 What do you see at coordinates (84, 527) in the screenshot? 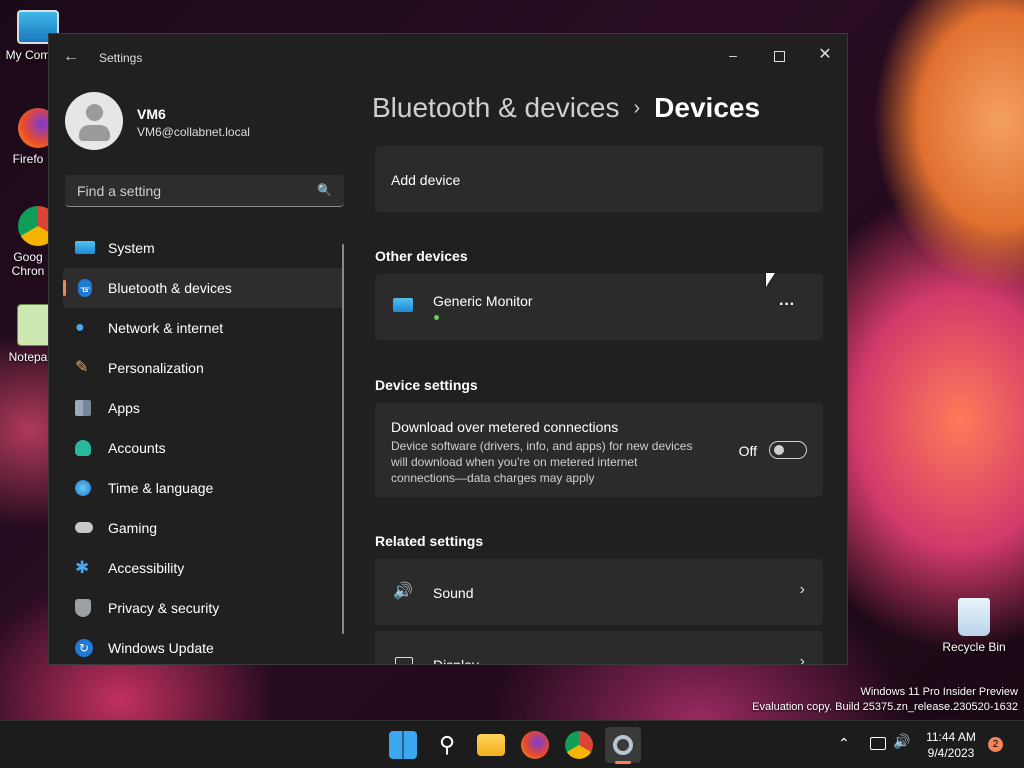
I see `gamepad-icon` at bounding box center [84, 527].